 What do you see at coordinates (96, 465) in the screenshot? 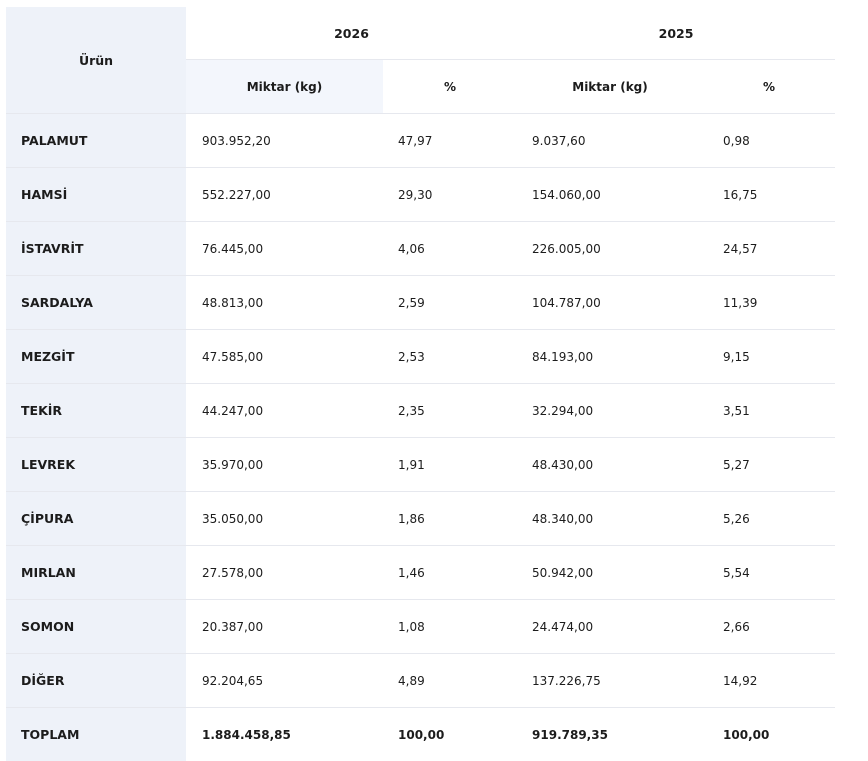
I see `row-product-name: LEVREK` at bounding box center [96, 465].